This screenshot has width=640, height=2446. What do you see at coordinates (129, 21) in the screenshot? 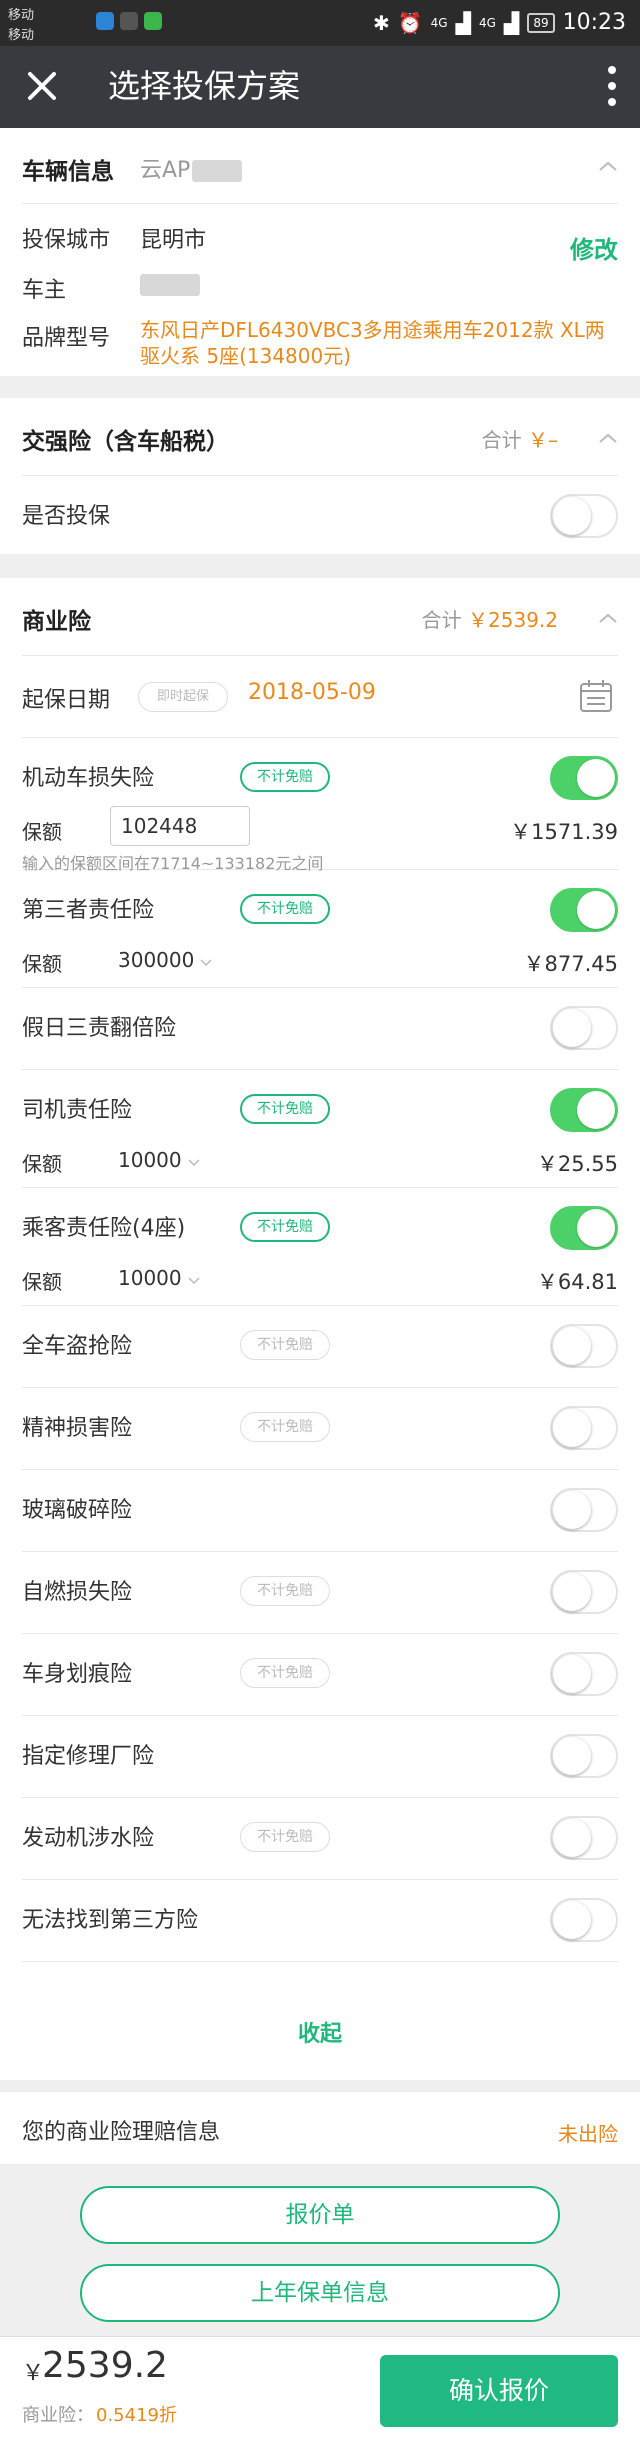
I see `notification-icons` at bounding box center [129, 21].